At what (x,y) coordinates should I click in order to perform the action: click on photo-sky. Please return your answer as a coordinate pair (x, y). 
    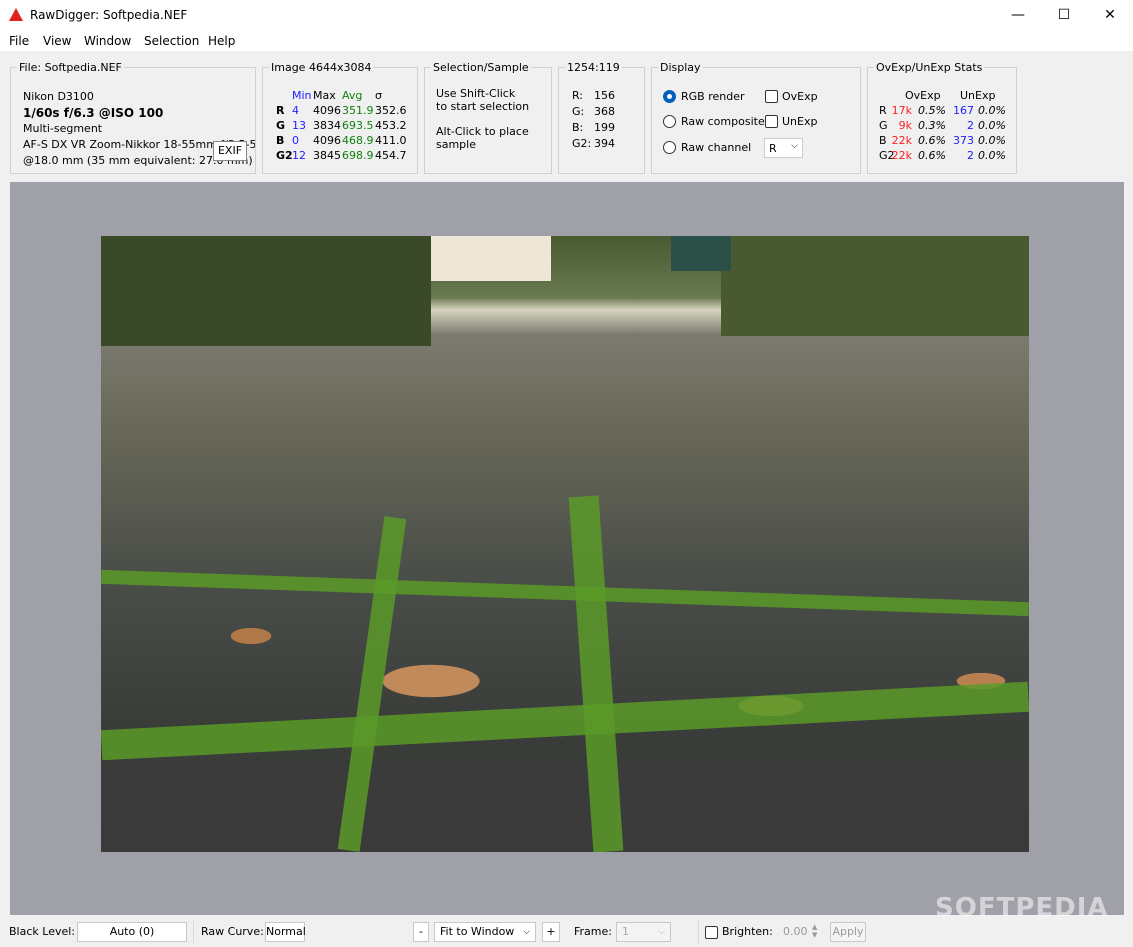
    Looking at the image, I should click on (481, 258).